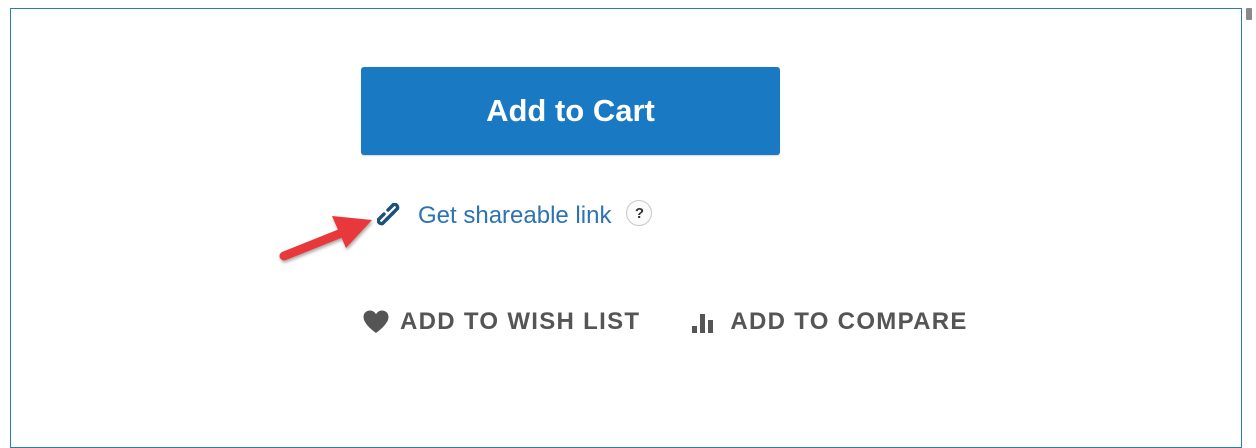 The height and width of the screenshot is (448, 1256). Describe the element at coordinates (570, 111) in the screenshot. I see `add-to-cart-button: Add to Cart` at that location.